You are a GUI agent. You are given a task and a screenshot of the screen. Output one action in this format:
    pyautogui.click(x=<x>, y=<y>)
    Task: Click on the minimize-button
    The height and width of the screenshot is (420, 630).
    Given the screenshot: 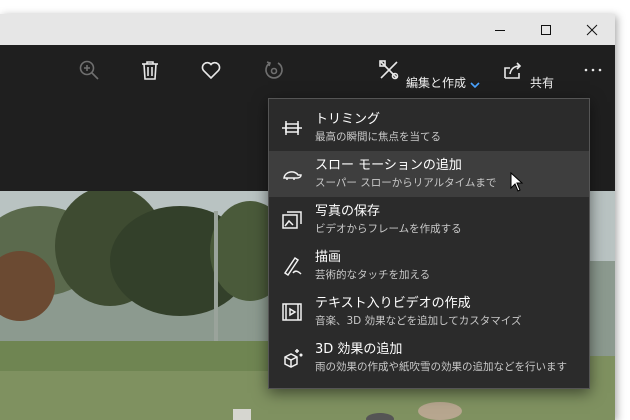 What is the action you would take?
    pyautogui.click(x=500, y=29)
    